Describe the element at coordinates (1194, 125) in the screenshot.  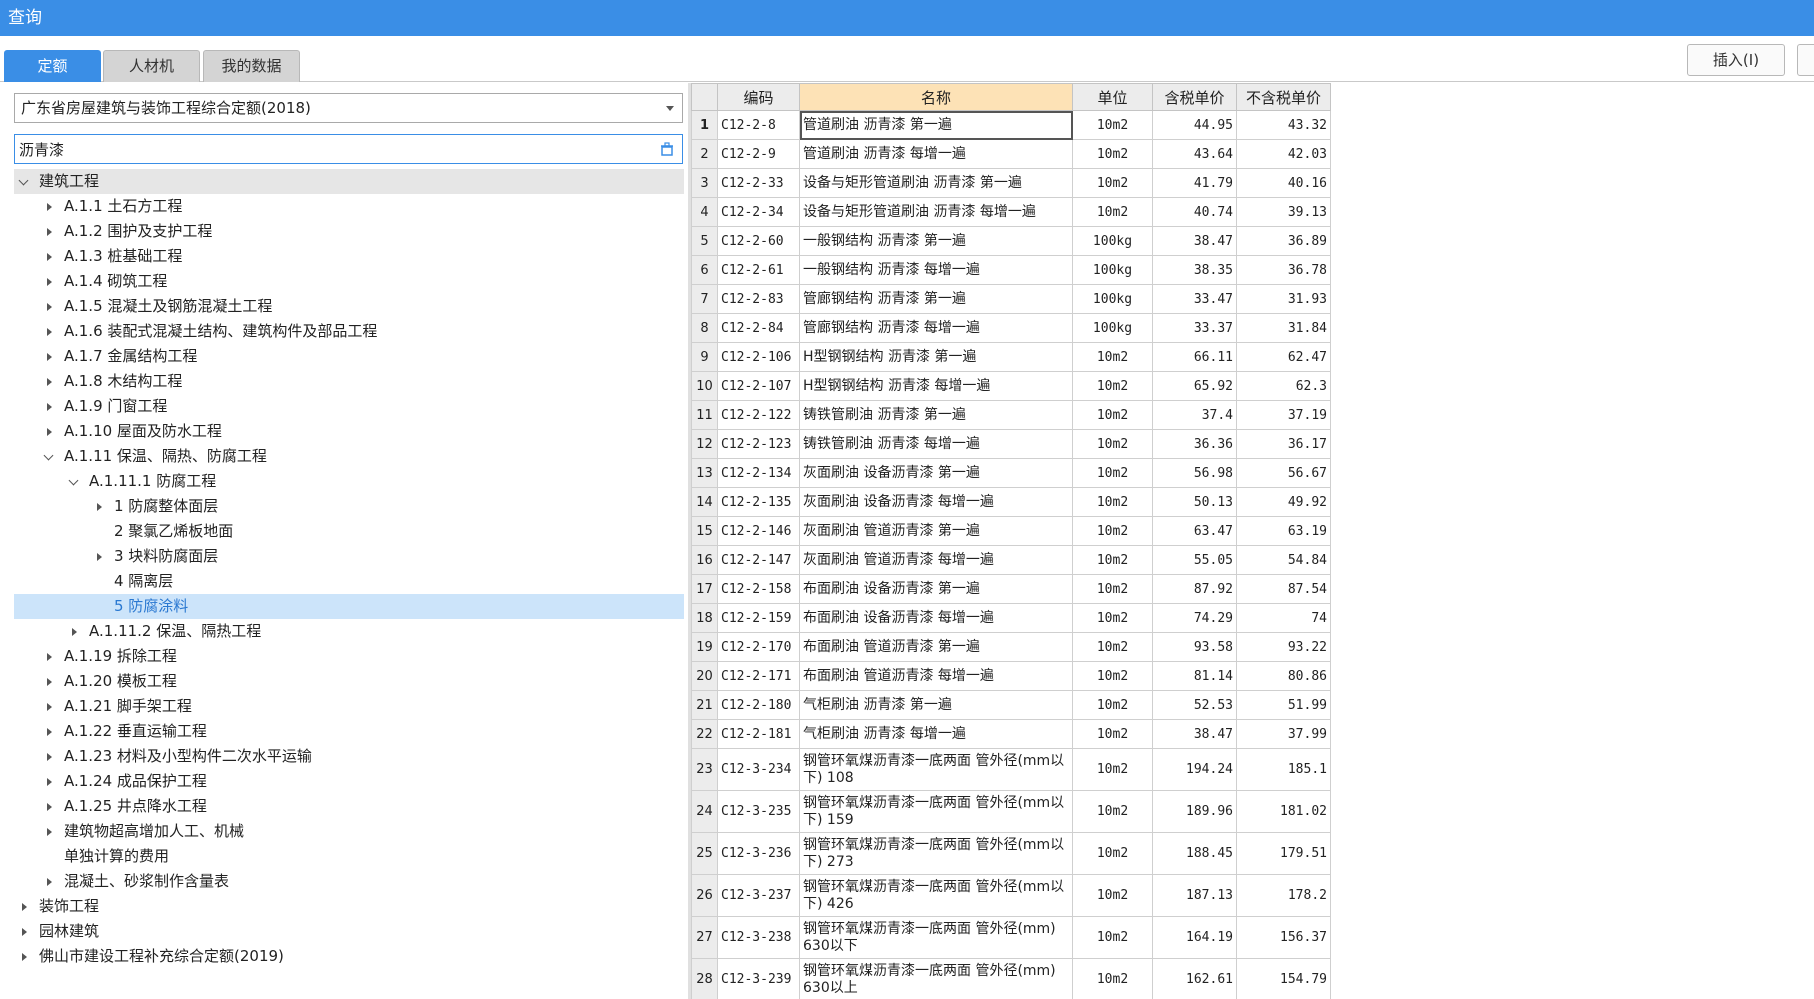
I see `cell-price-with-tax: 44.95` at that location.